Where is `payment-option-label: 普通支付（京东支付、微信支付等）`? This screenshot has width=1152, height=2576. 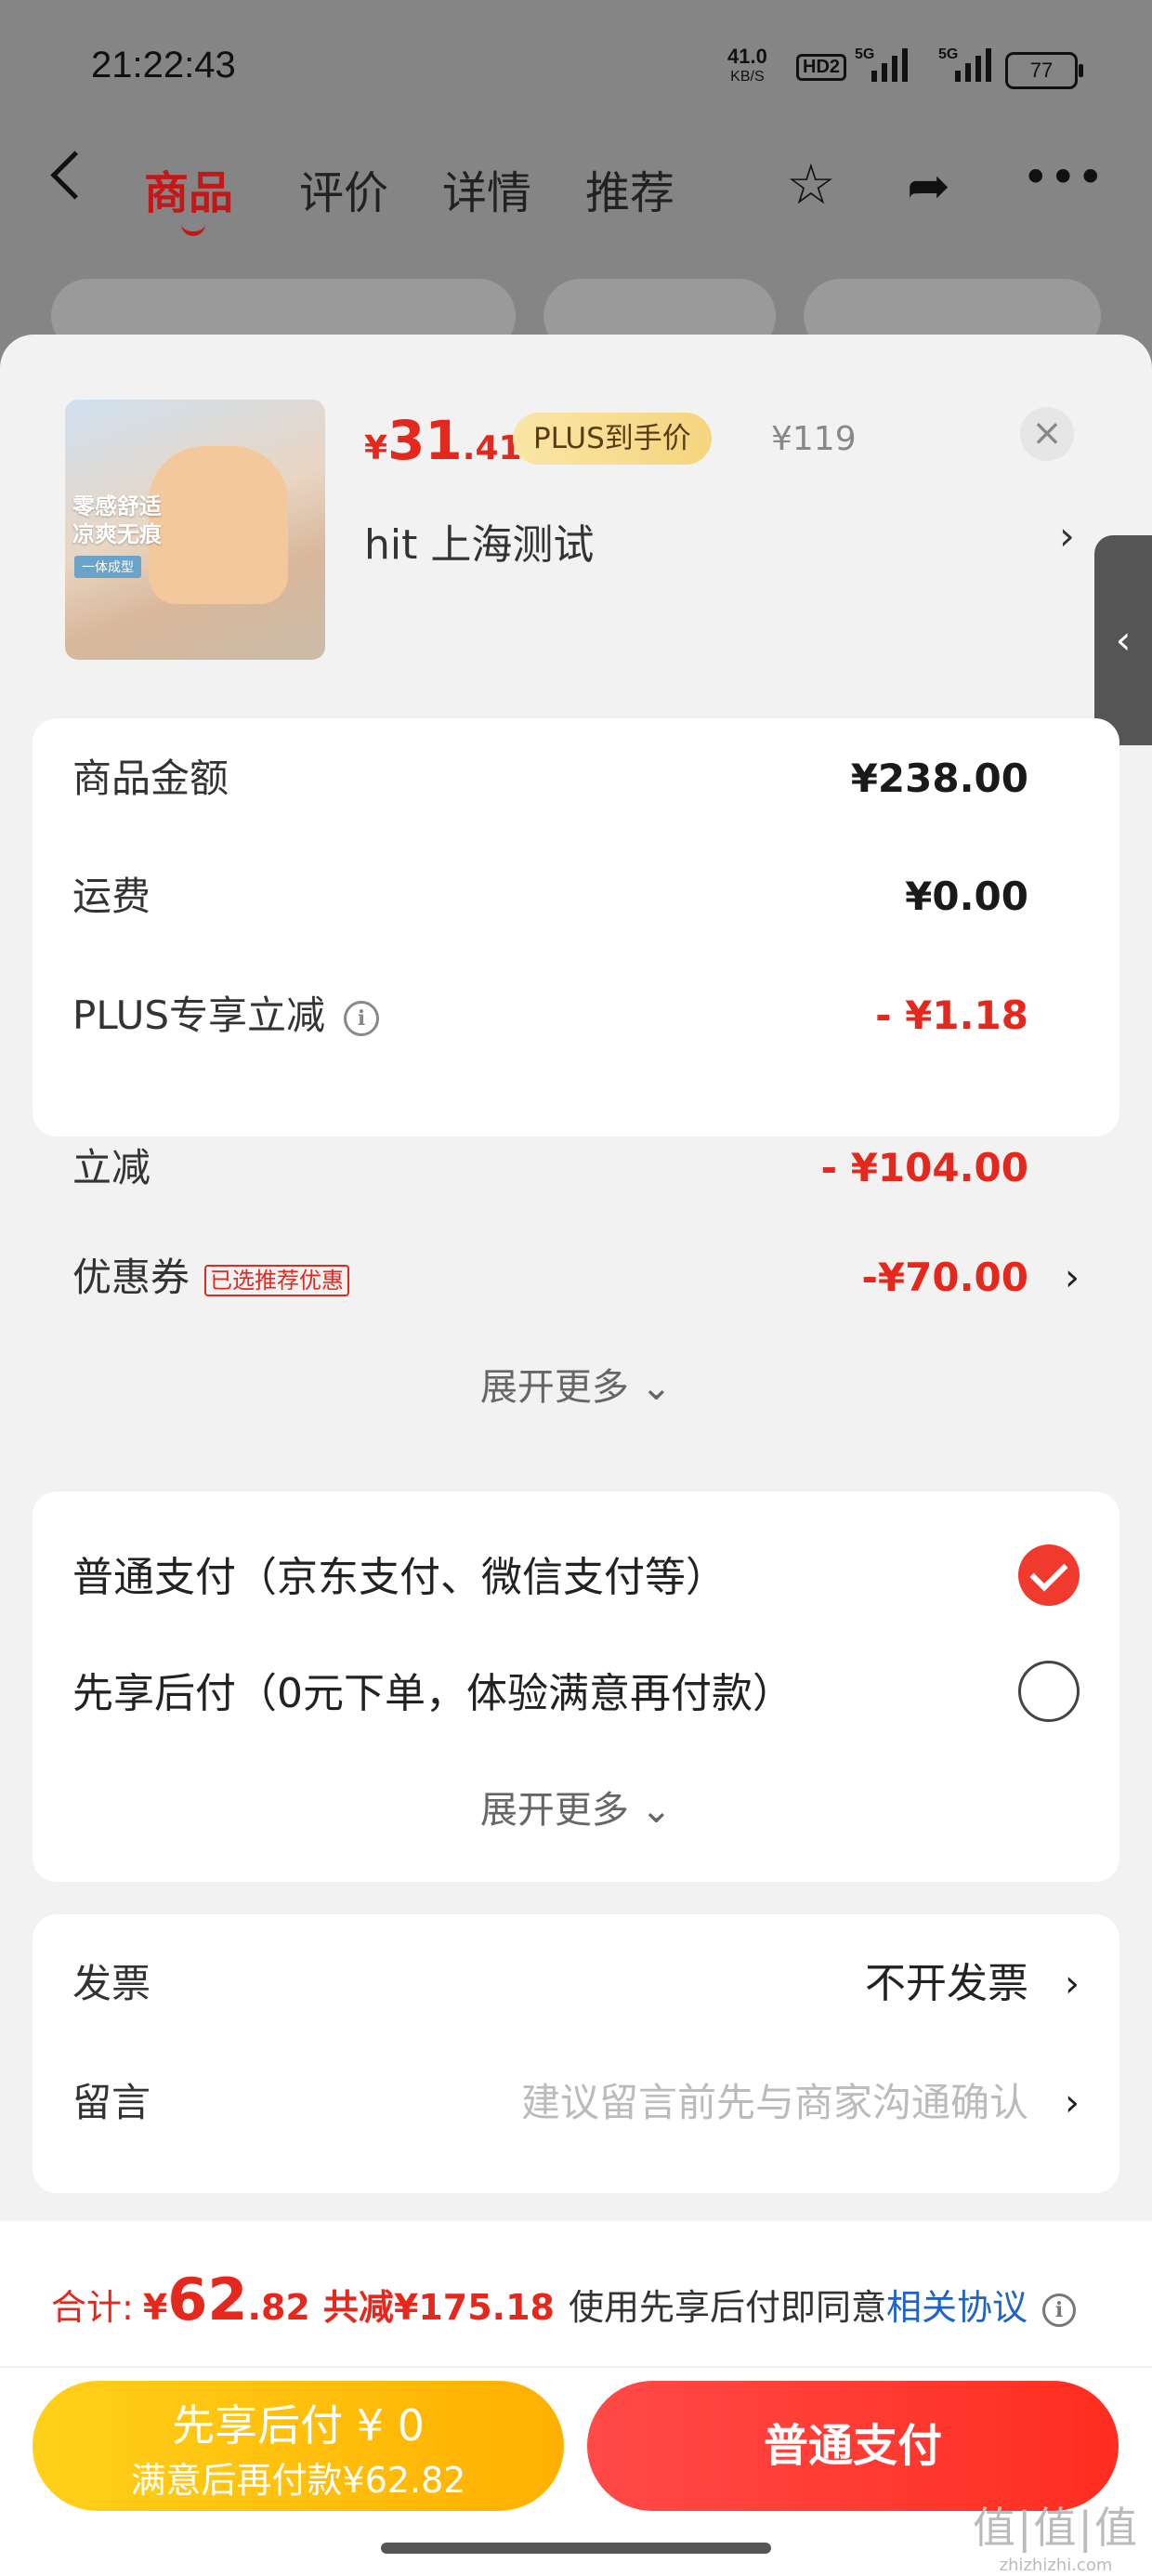 payment-option-label: 普通支付（京东支付、微信支付等） is located at coordinates (399, 1577).